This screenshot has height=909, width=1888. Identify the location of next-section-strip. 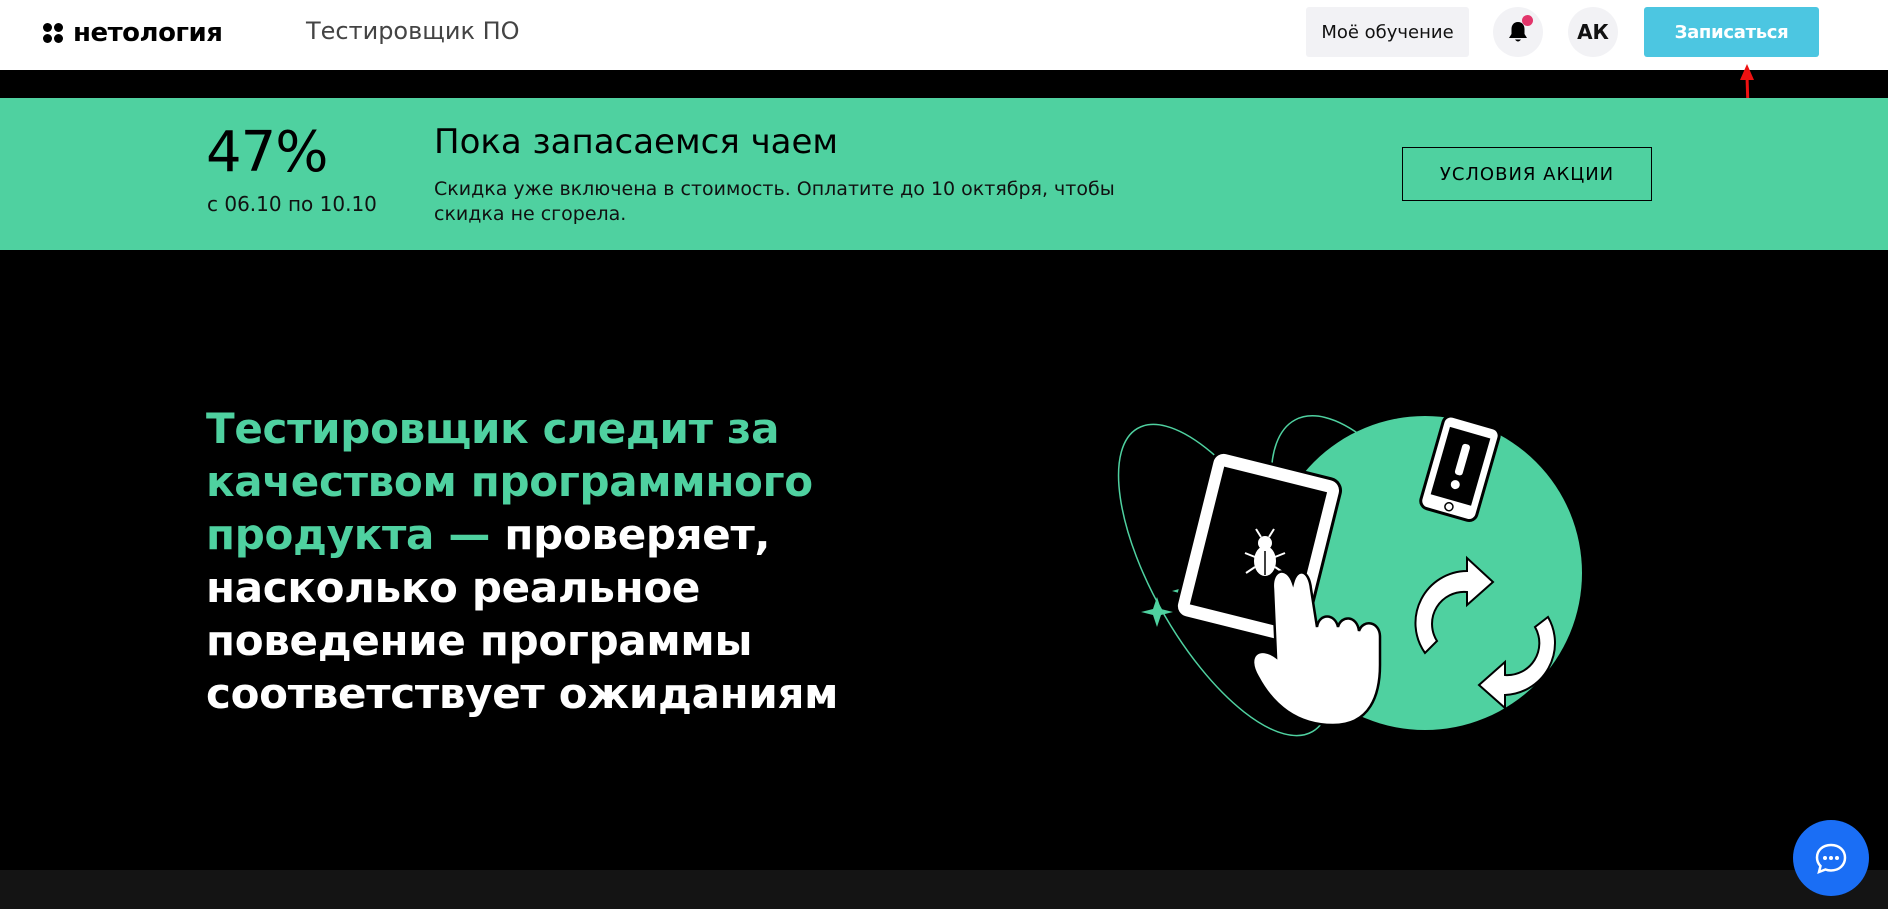
(944, 889).